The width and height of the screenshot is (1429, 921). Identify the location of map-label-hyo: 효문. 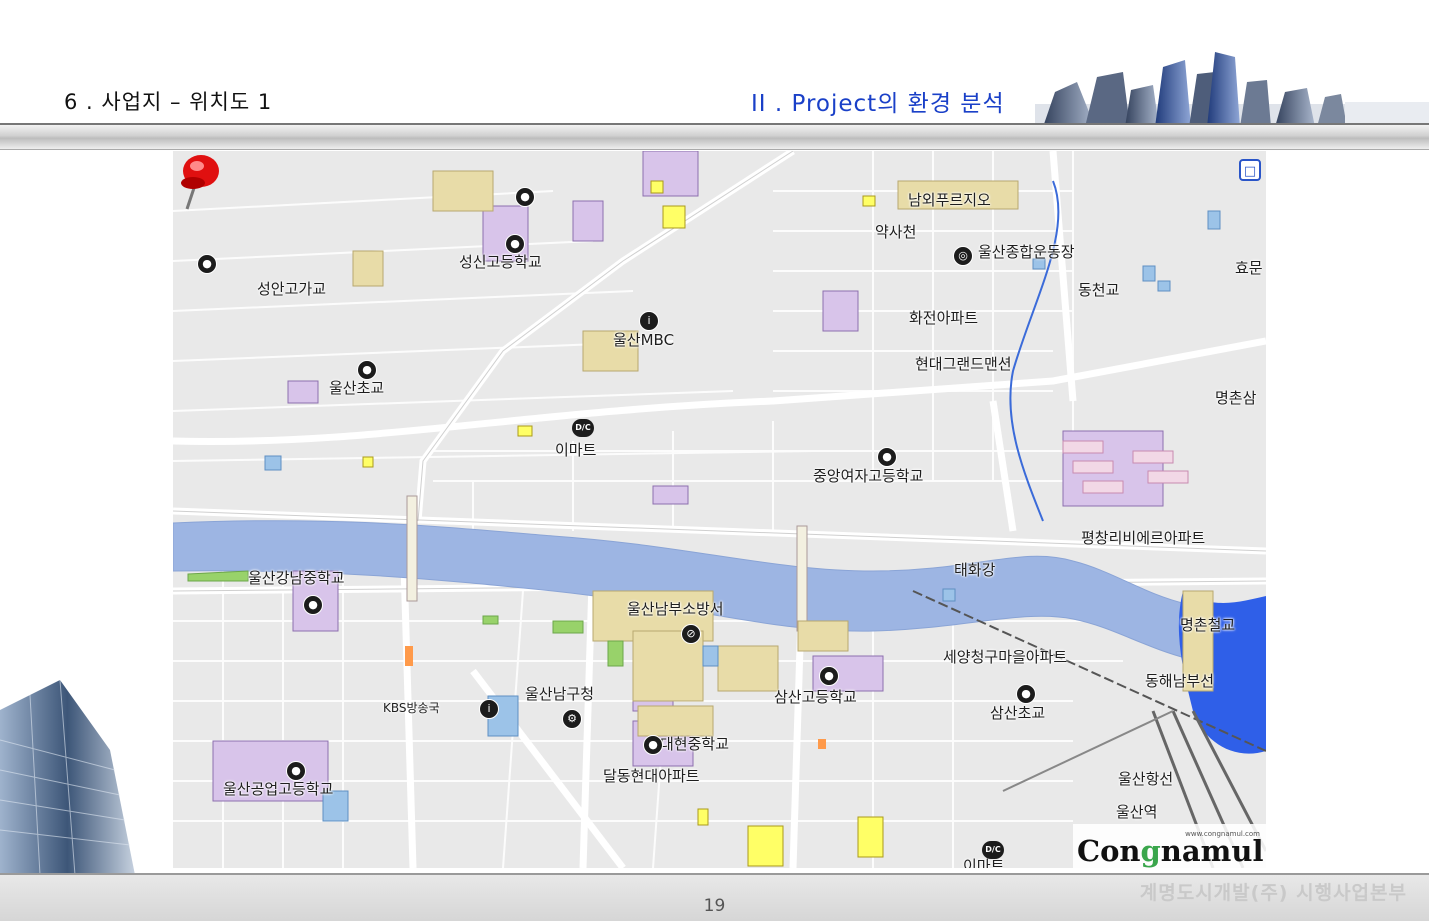
(1249, 268).